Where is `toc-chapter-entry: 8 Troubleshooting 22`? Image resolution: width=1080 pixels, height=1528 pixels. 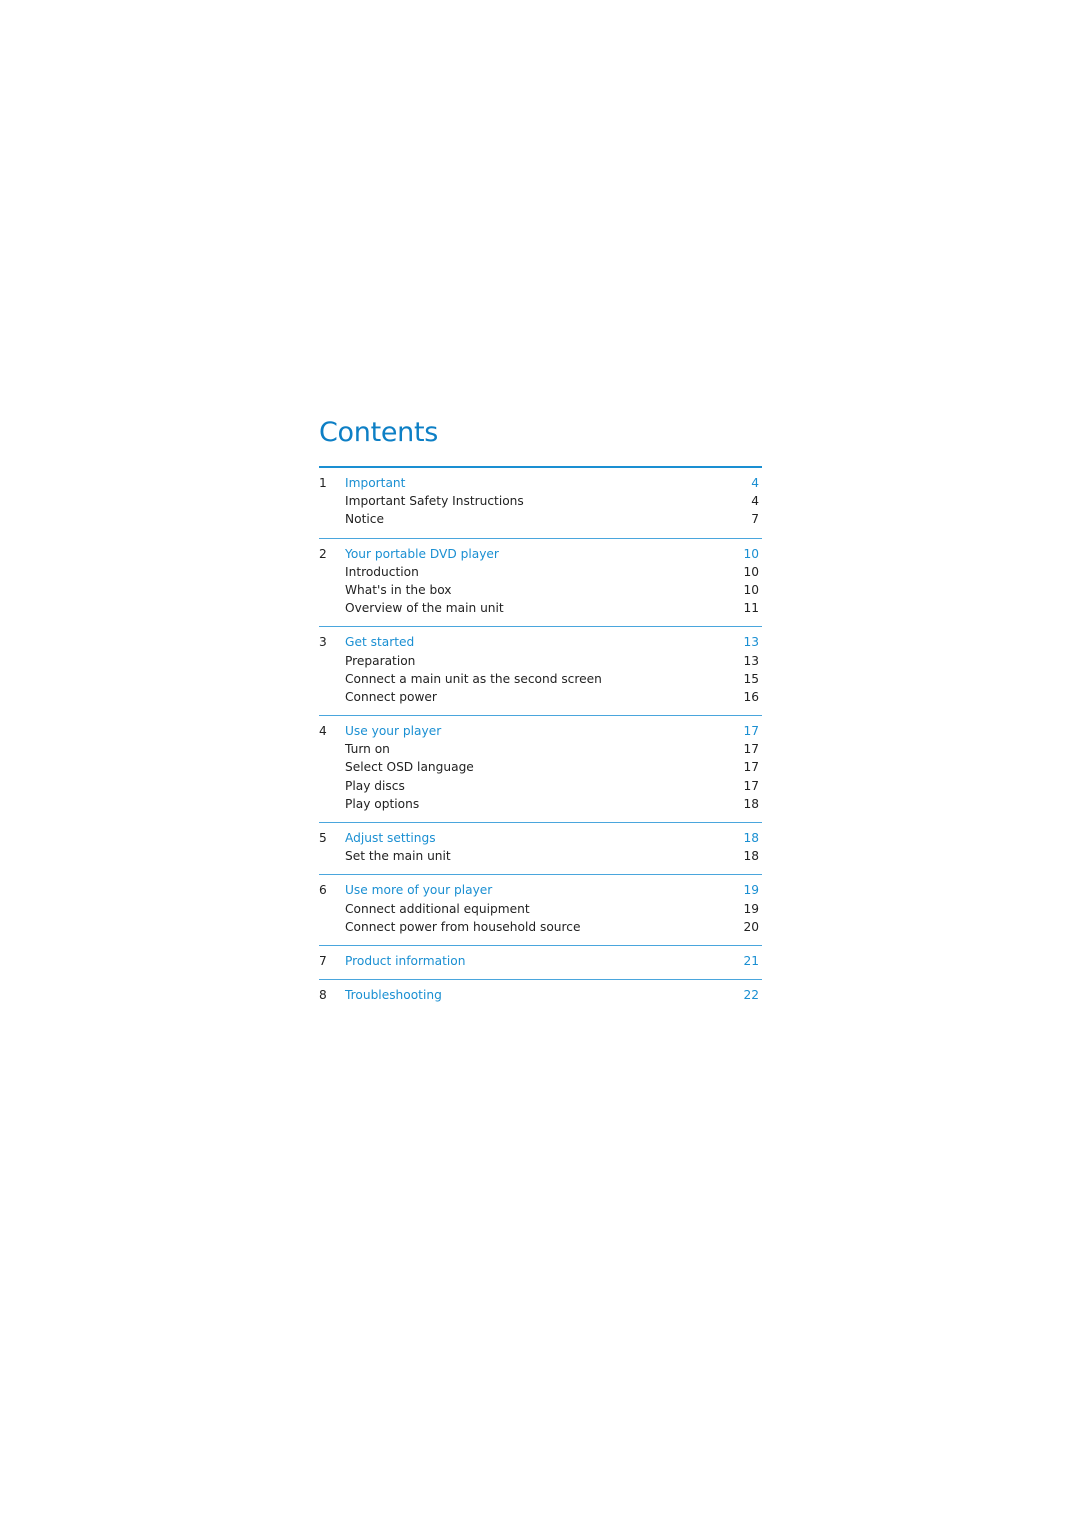 toc-chapter-entry: 8 Troubleshooting 22 is located at coordinates (540, 995).